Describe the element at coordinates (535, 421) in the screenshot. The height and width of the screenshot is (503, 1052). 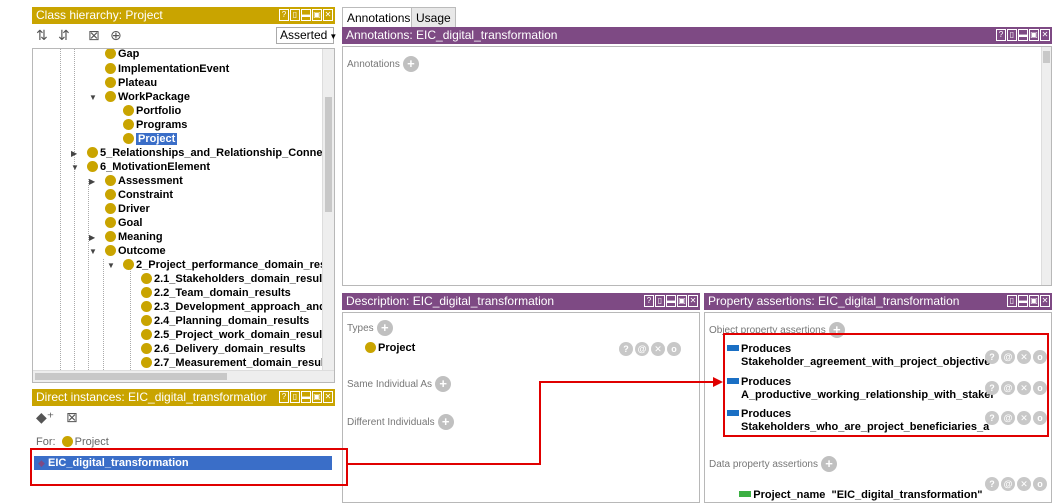
I see `highlight-connector-arrow` at that location.